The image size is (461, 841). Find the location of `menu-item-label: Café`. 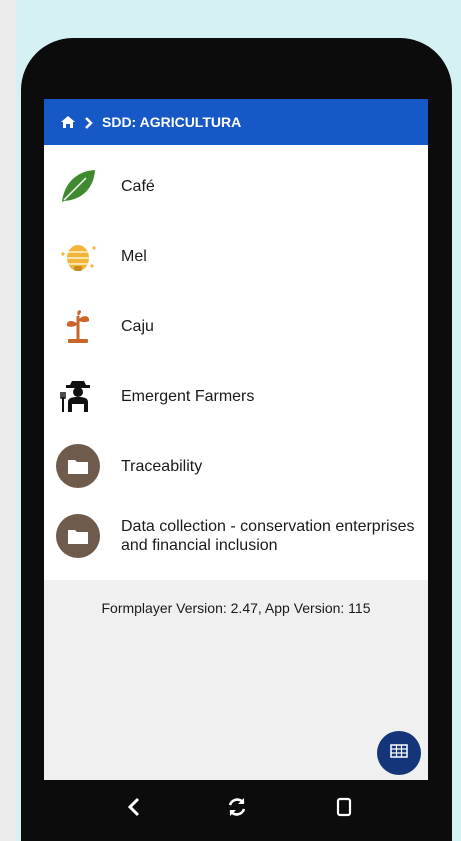

menu-item-label: Café is located at coordinates (138, 186).